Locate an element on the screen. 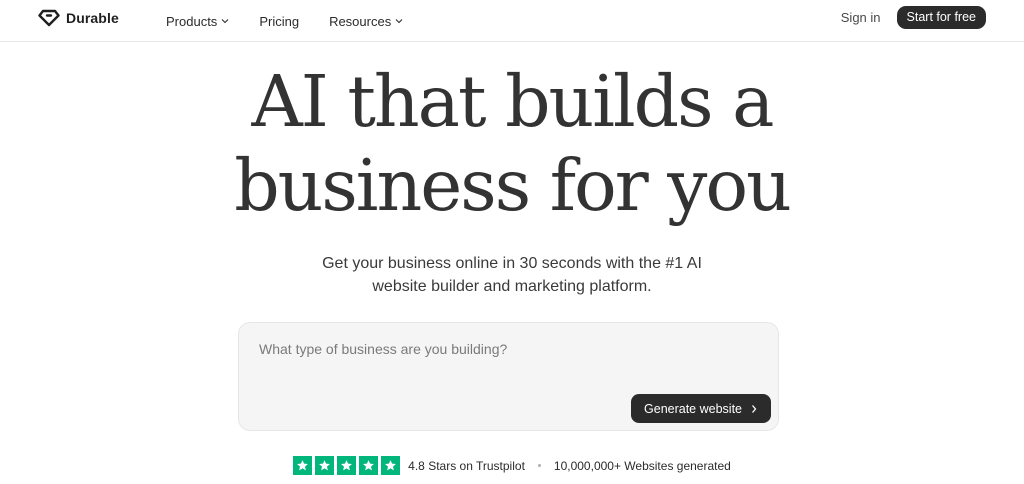 The height and width of the screenshot is (484, 1024). diamond-logo-icon is located at coordinates (49, 18).